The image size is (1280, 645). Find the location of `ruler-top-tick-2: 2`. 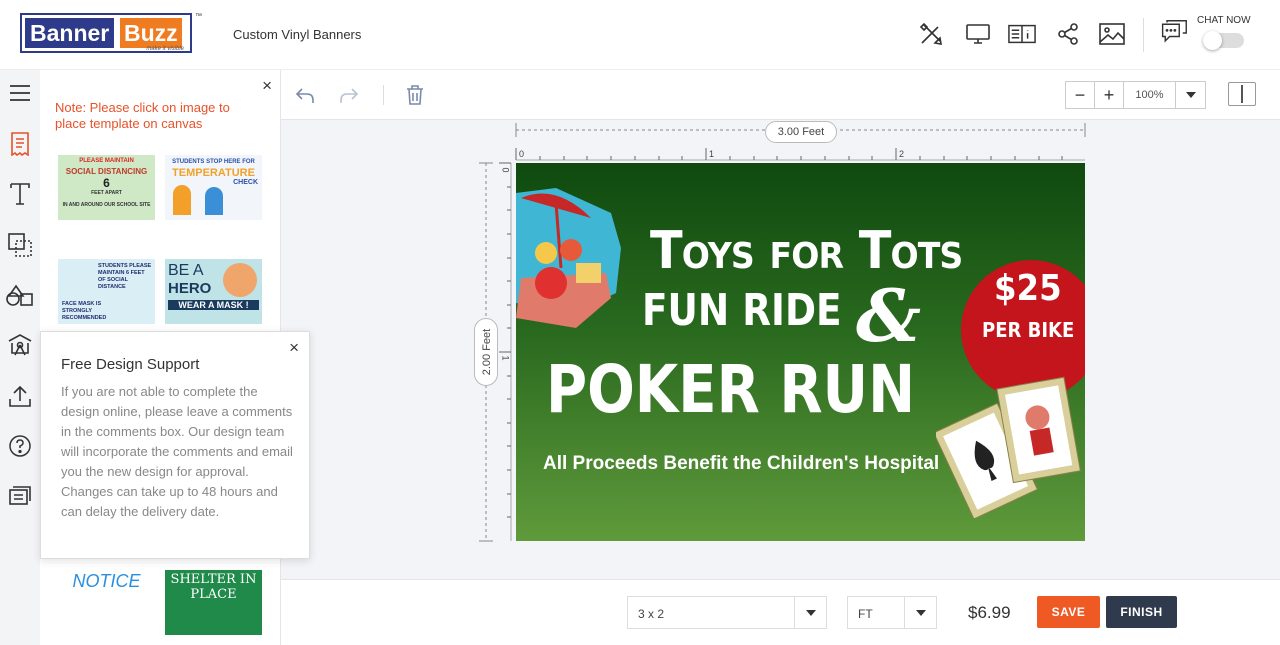

ruler-top-tick-2: 2 is located at coordinates (902, 154).